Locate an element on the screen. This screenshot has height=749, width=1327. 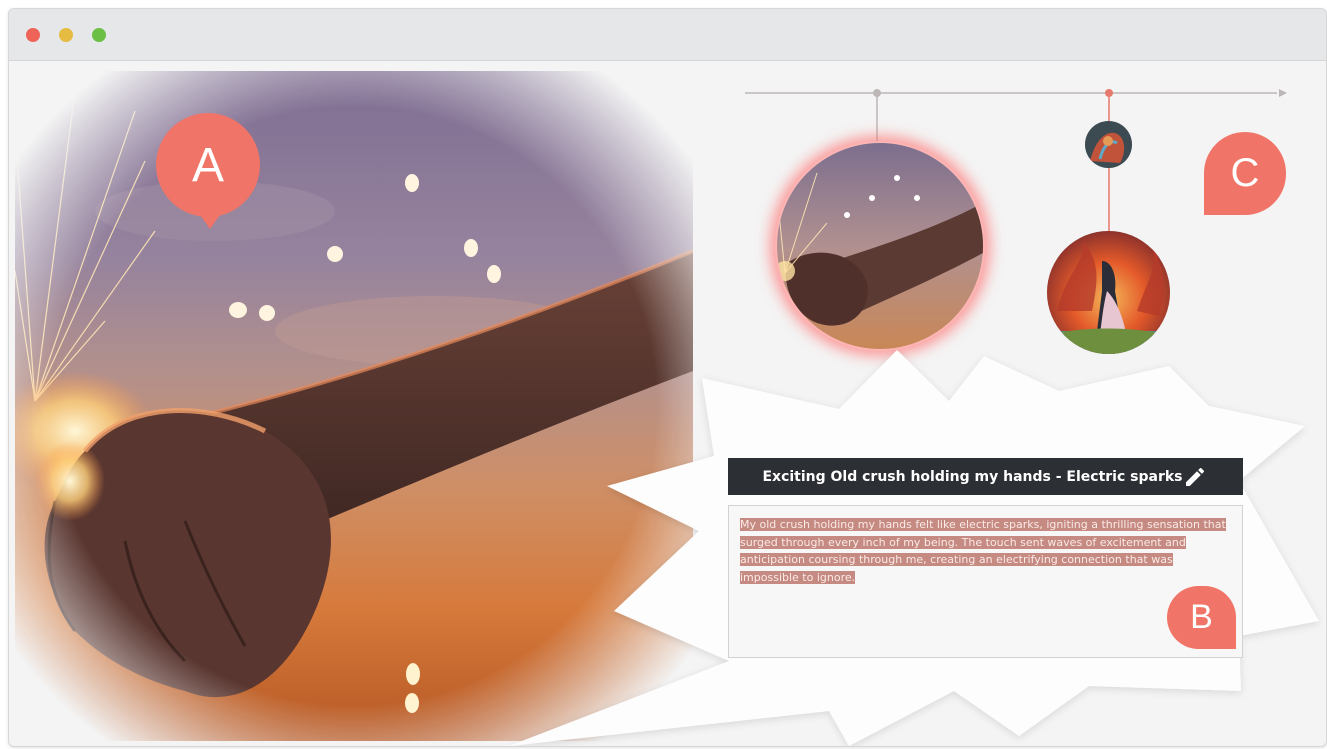
timeline-thumbnail-couple is located at coordinates (1108, 292).